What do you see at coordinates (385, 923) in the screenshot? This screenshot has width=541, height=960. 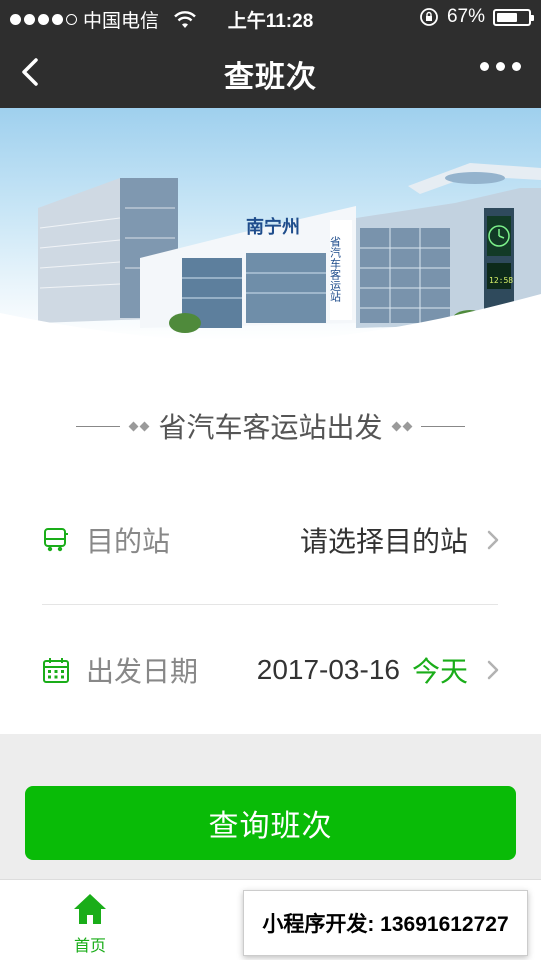 I see `developer-contact-label: 小程序开发: 13691612727` at bounding box center [385, 923].